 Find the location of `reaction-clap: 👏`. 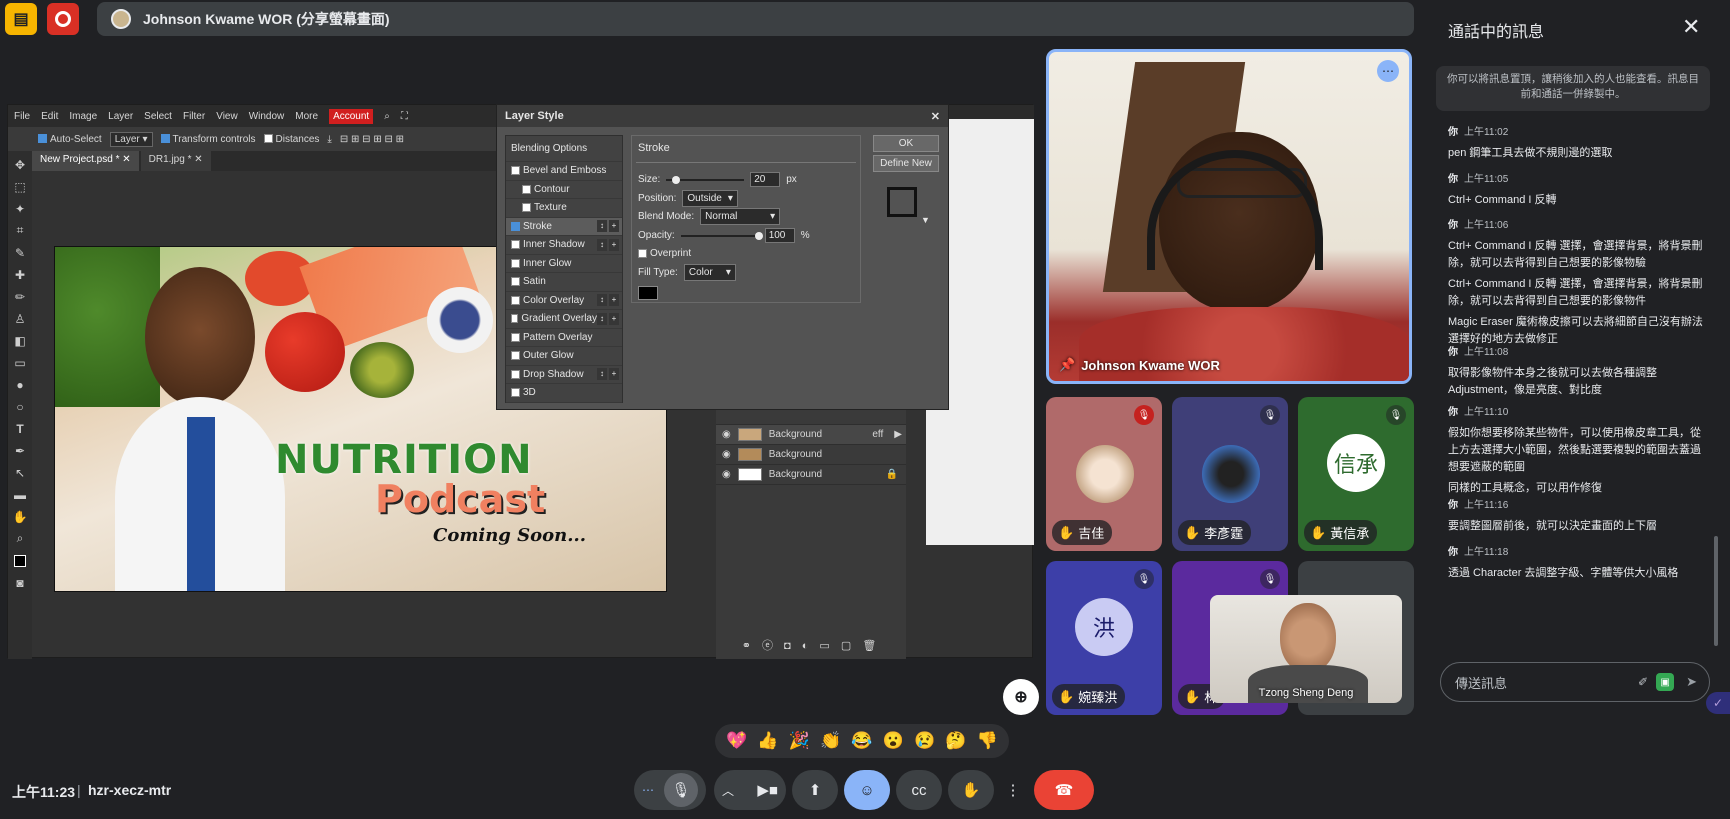

reaction-clap: 👏 is located at coordinates (830, 741).